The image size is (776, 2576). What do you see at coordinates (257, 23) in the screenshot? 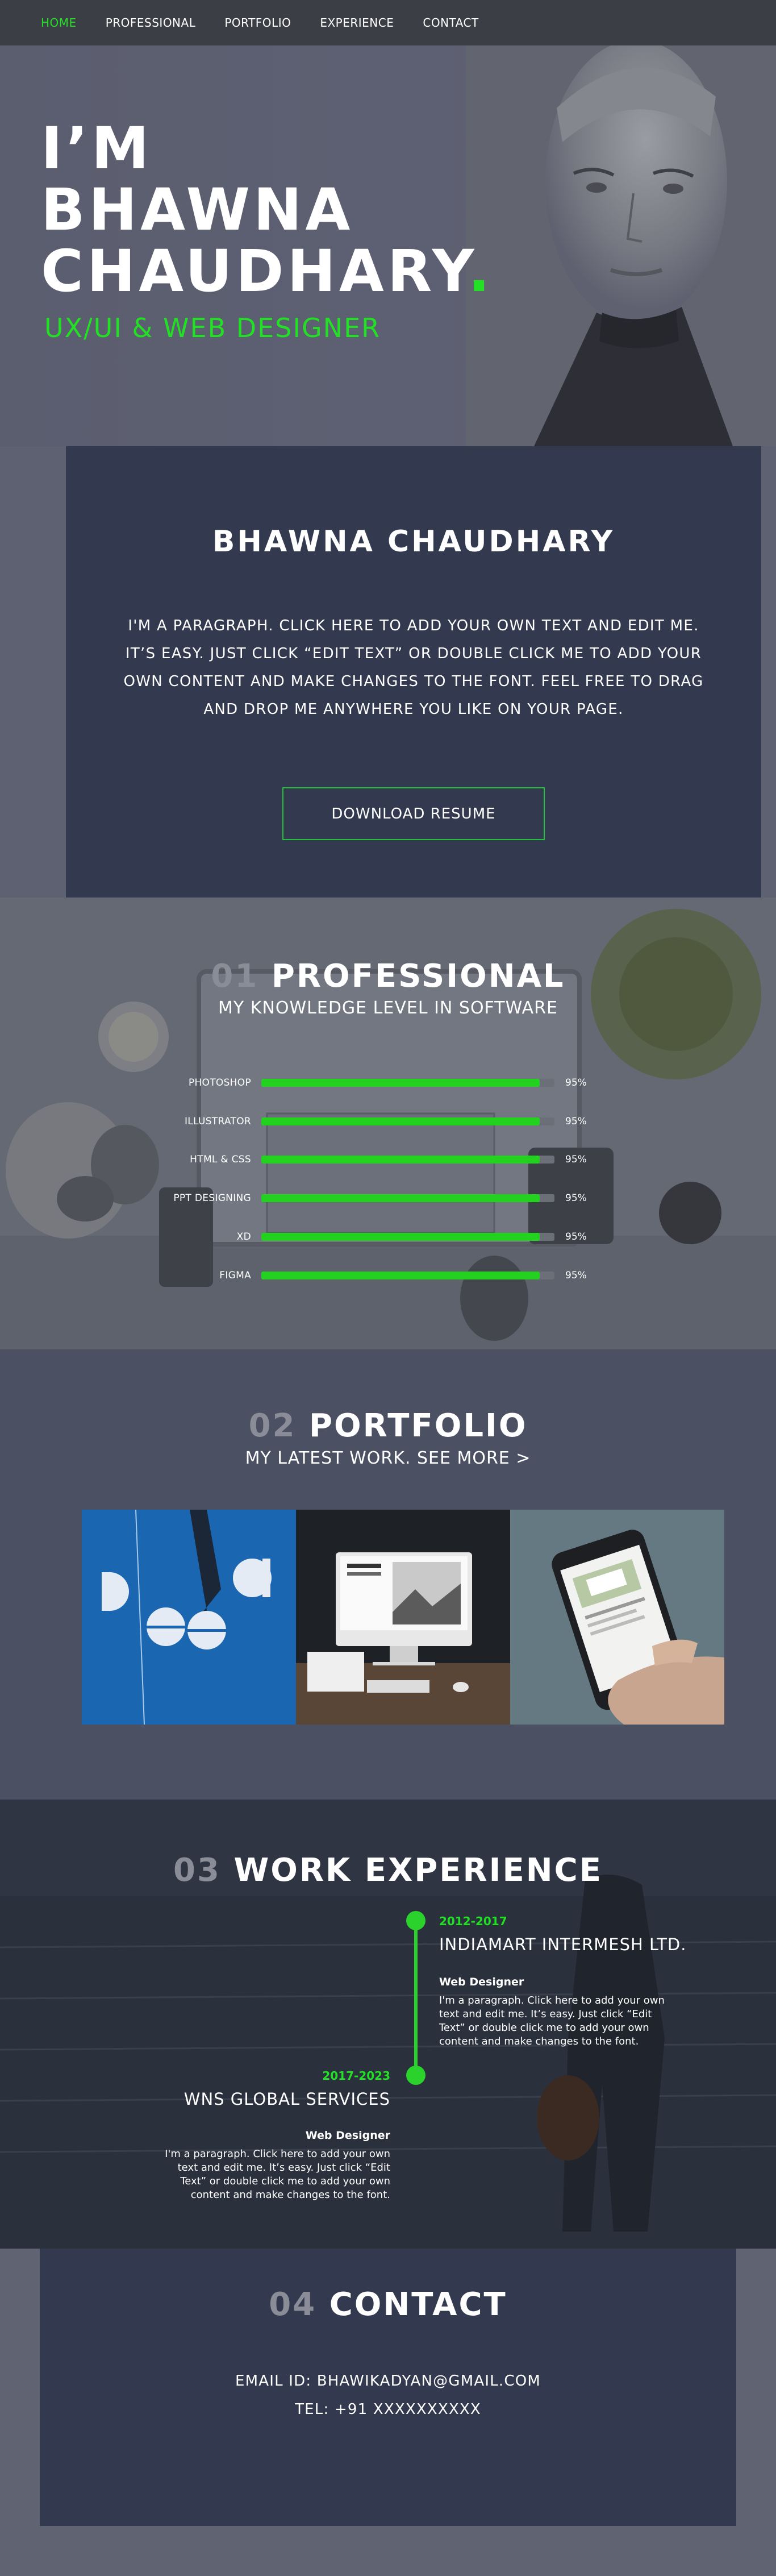
I see `nav-portfolio: PORTFOLIO` at bounding box center [257, 23].